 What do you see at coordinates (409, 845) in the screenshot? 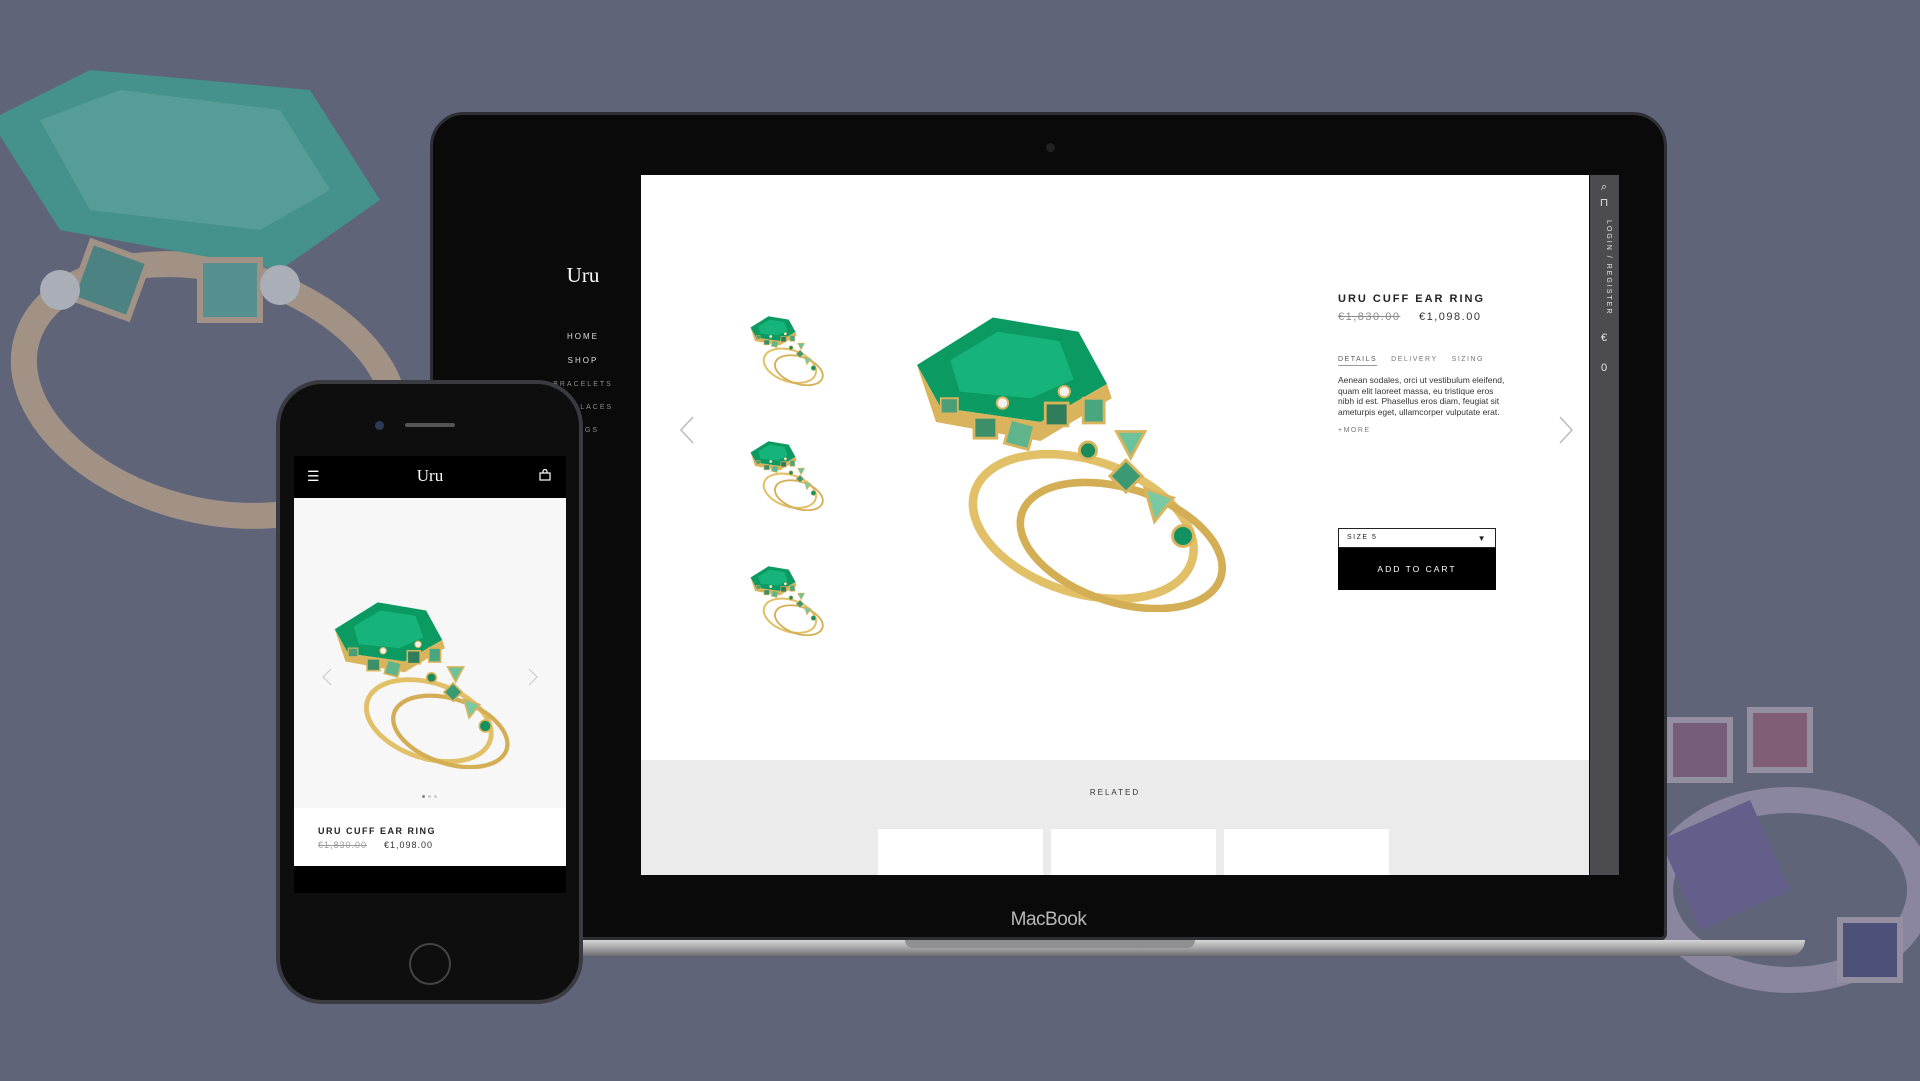
I see `mobile-price-sale: €1,098.00` at bounding box center [409, 845].